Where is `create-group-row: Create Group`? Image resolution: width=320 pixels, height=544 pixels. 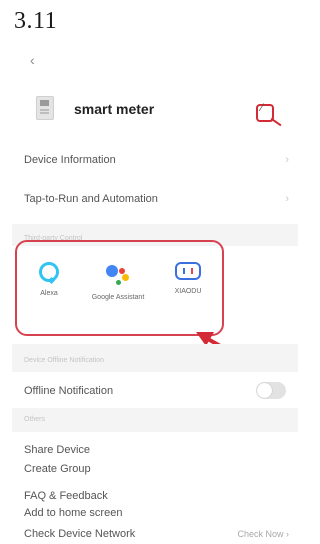 create-group-row: Create Group is located at coordinates (156, 469).